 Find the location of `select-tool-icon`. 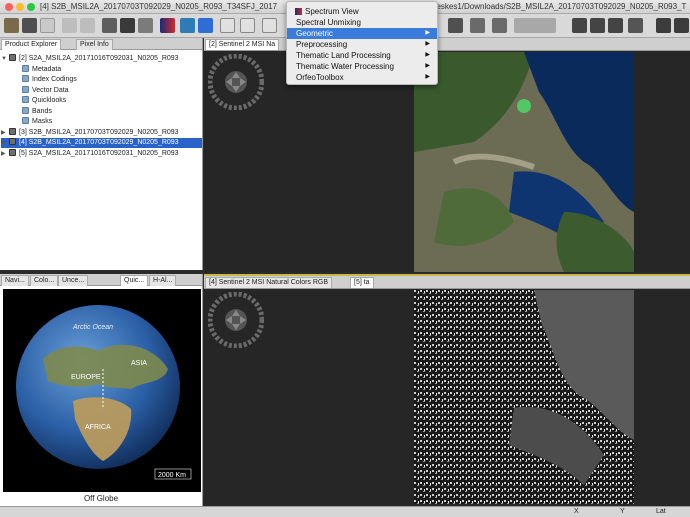

select-tool-icon is located at coordinates (247, 25).